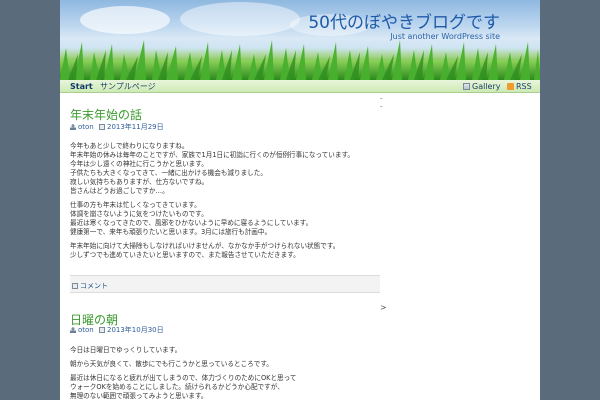  I want to click on post-meta: oton 2013年10月30日, so click(117, 330).